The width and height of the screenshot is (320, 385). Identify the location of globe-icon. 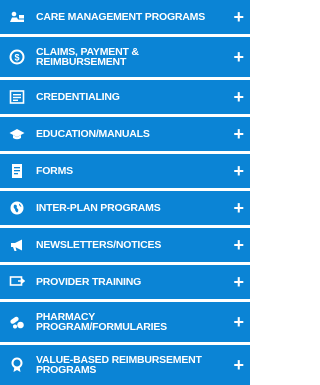
(17, 208).